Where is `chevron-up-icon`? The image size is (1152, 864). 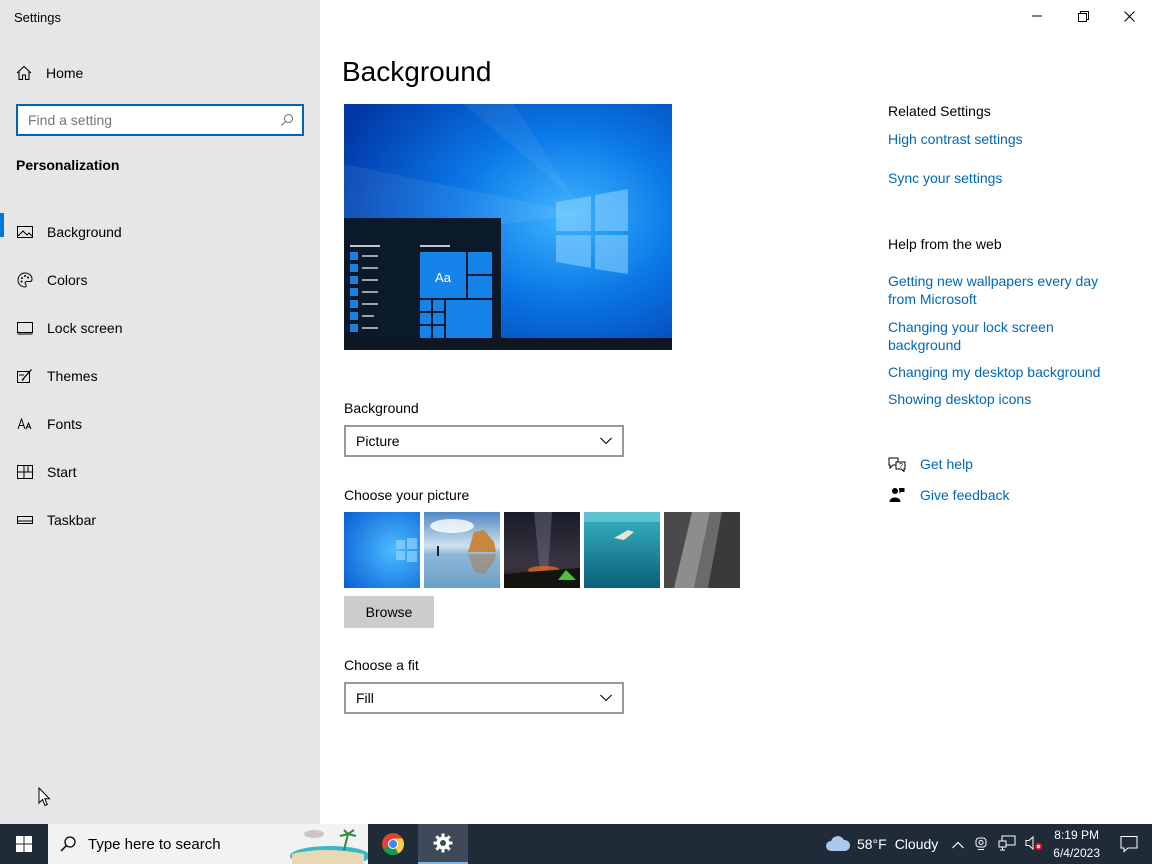 chevron-up-icon is located at coordinates (958, 844).